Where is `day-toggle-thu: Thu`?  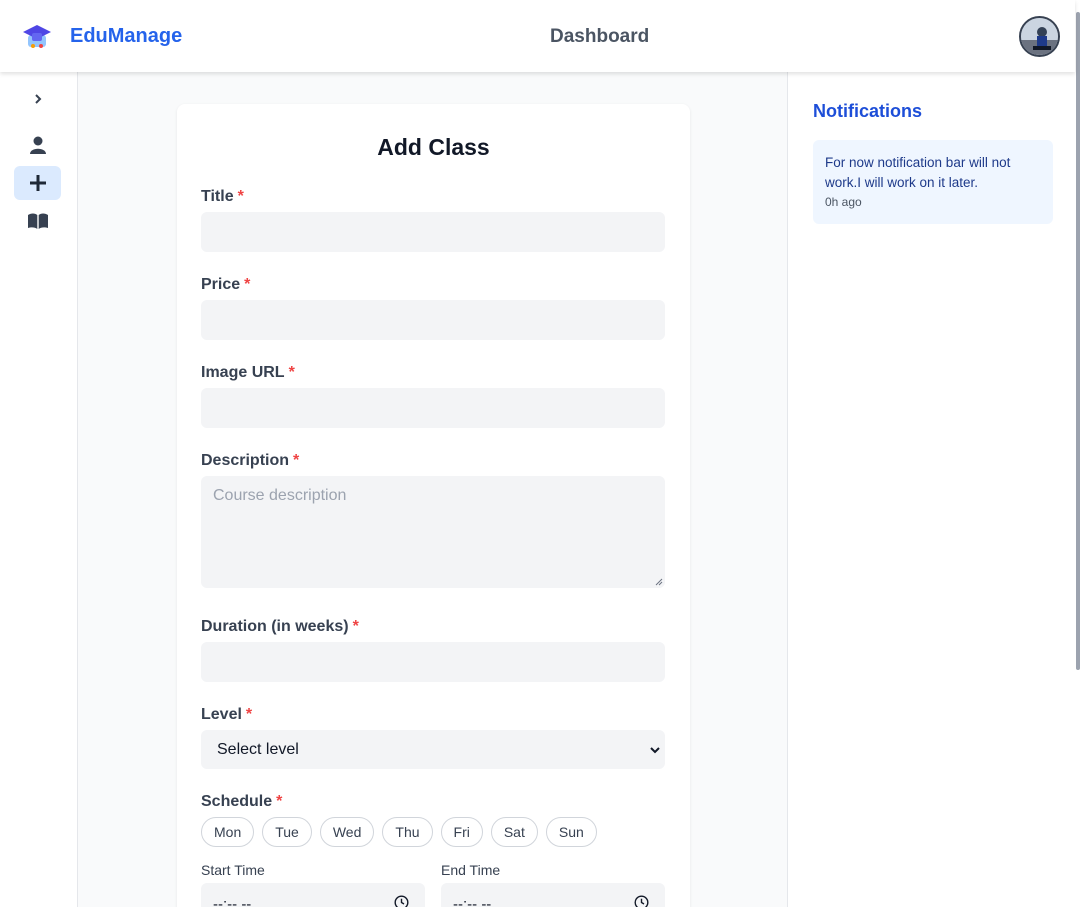
day-toggle-thu: Thu is located at coordinates (407, 832).